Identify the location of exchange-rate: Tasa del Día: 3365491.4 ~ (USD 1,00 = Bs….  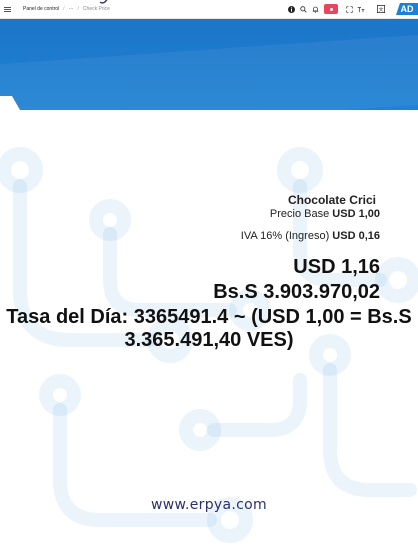
(209, 328).